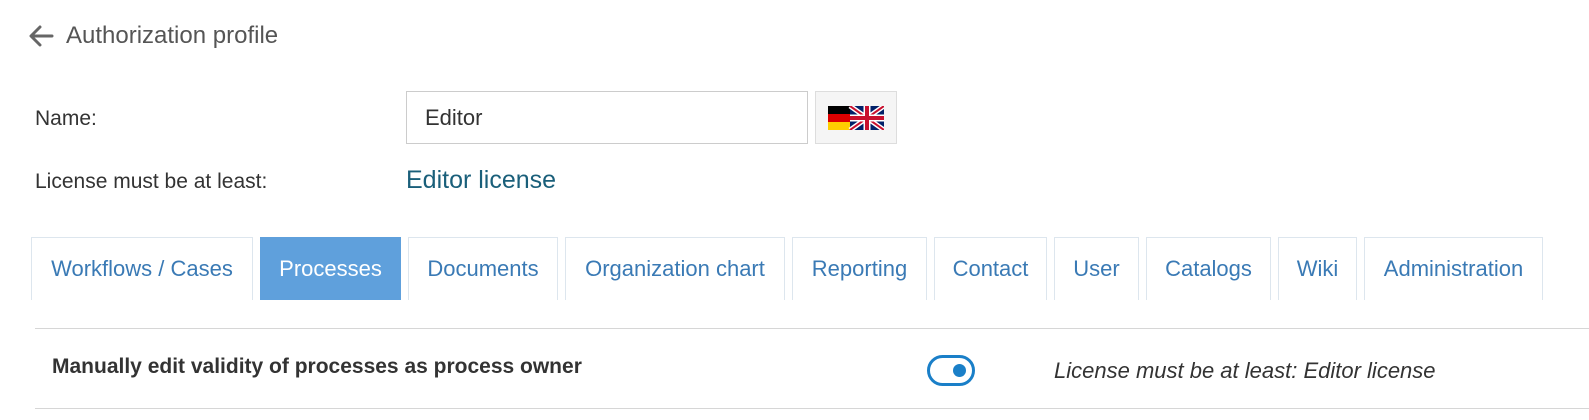 The width and height of the screenshot is (1589, 420). Describe the element at coordinates (481, 180) in the screenshot. I see `license-link: Editor license` at that location.